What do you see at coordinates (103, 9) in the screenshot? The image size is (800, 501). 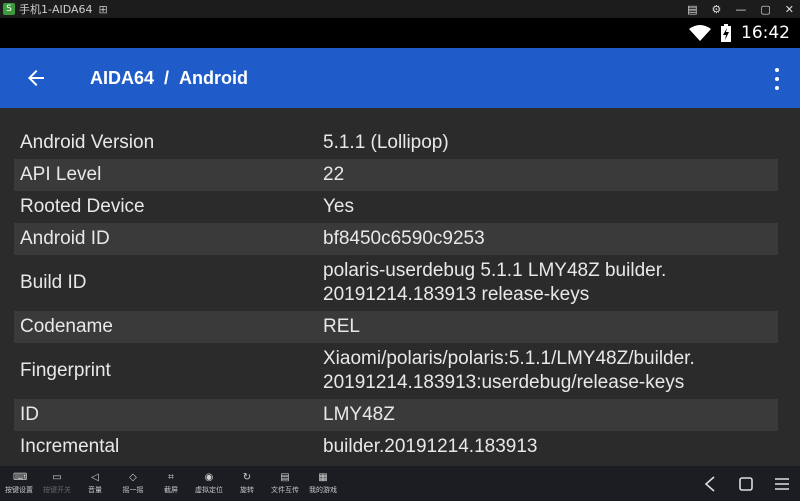 I see `multi-window-icon: ⊞` at bounding box center [103, 9].